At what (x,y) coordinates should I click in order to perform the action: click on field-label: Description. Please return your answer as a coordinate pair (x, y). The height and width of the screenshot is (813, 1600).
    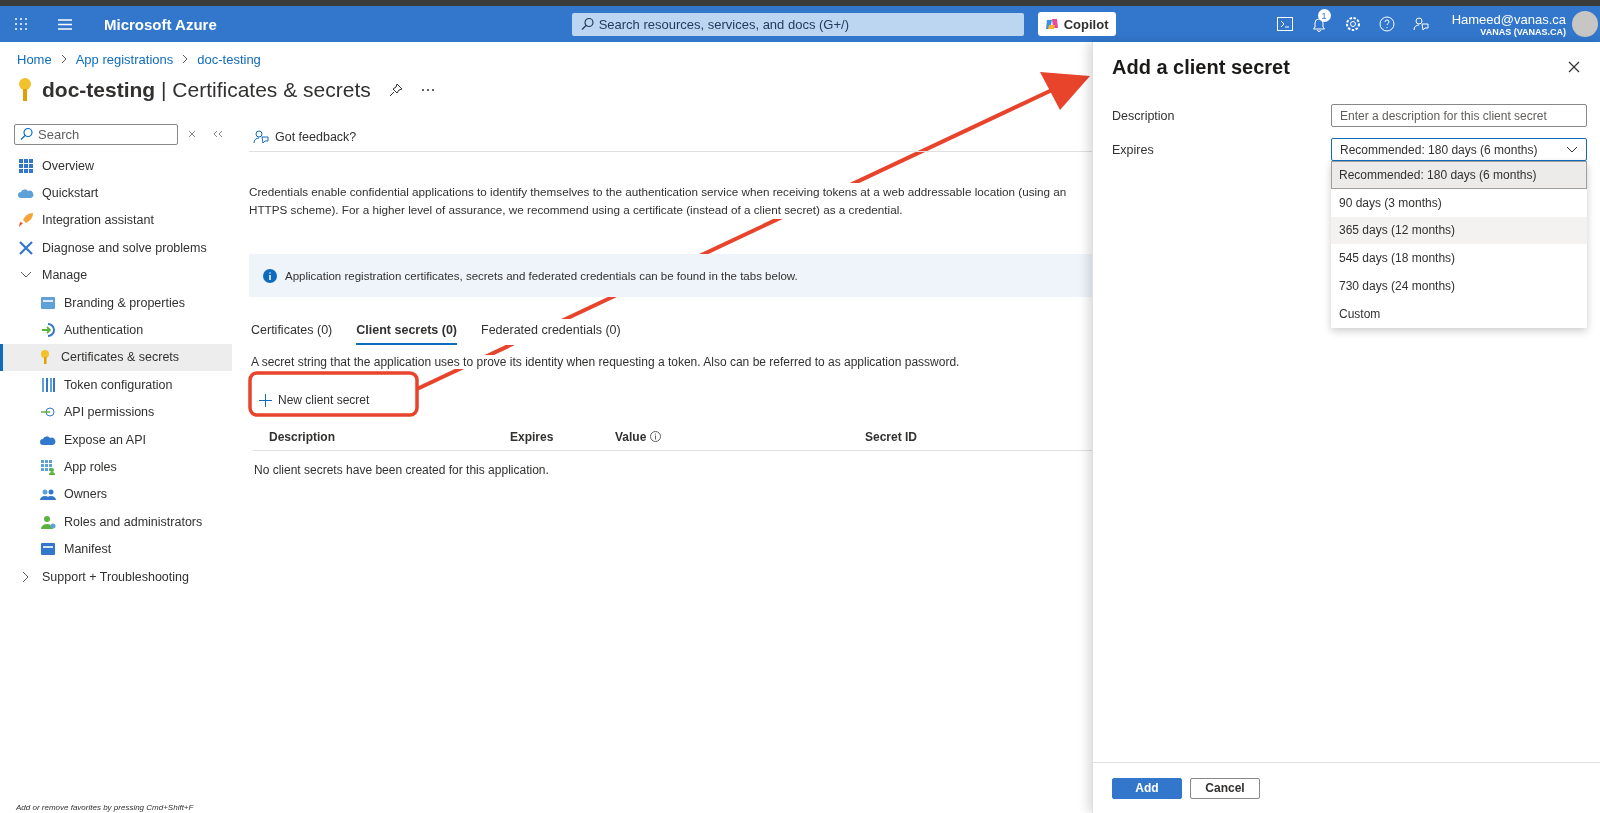
    Looking at the image, I should click on (1144, 115).